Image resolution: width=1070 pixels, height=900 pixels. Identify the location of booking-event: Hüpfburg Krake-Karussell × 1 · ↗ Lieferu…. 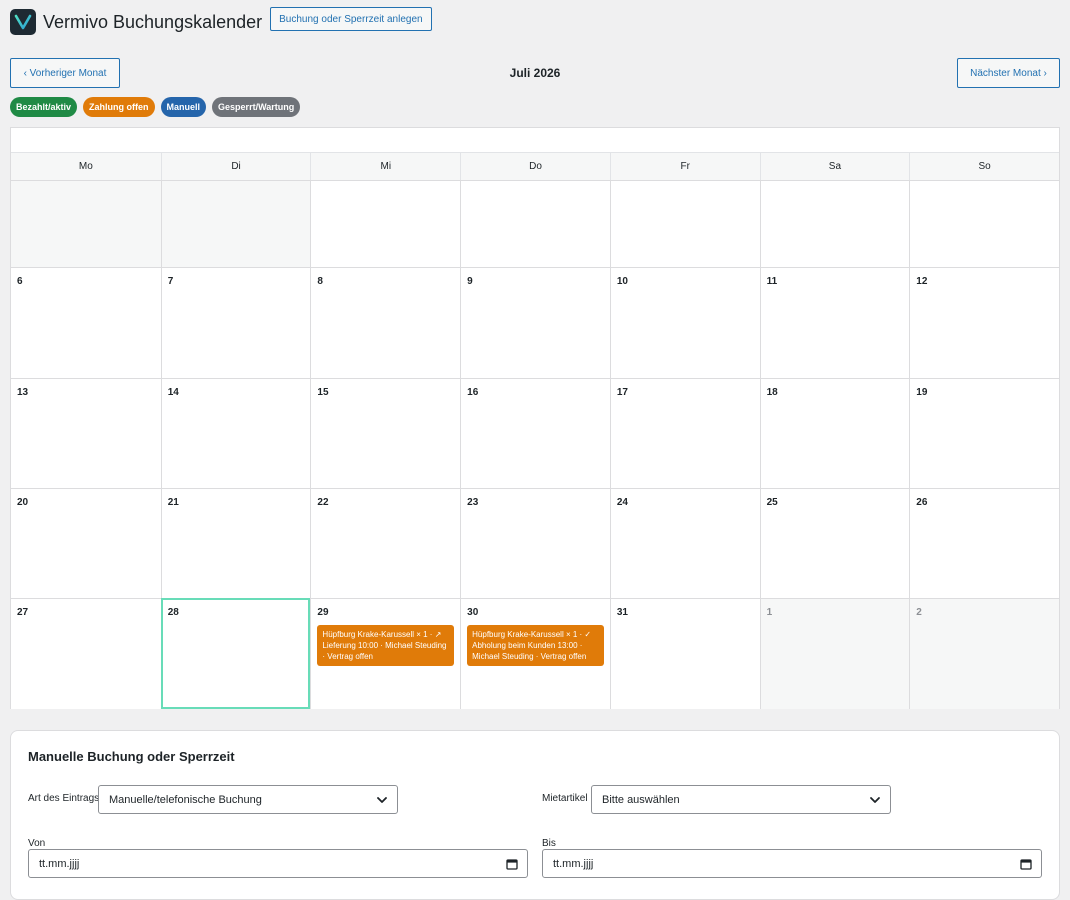
(386, 645).